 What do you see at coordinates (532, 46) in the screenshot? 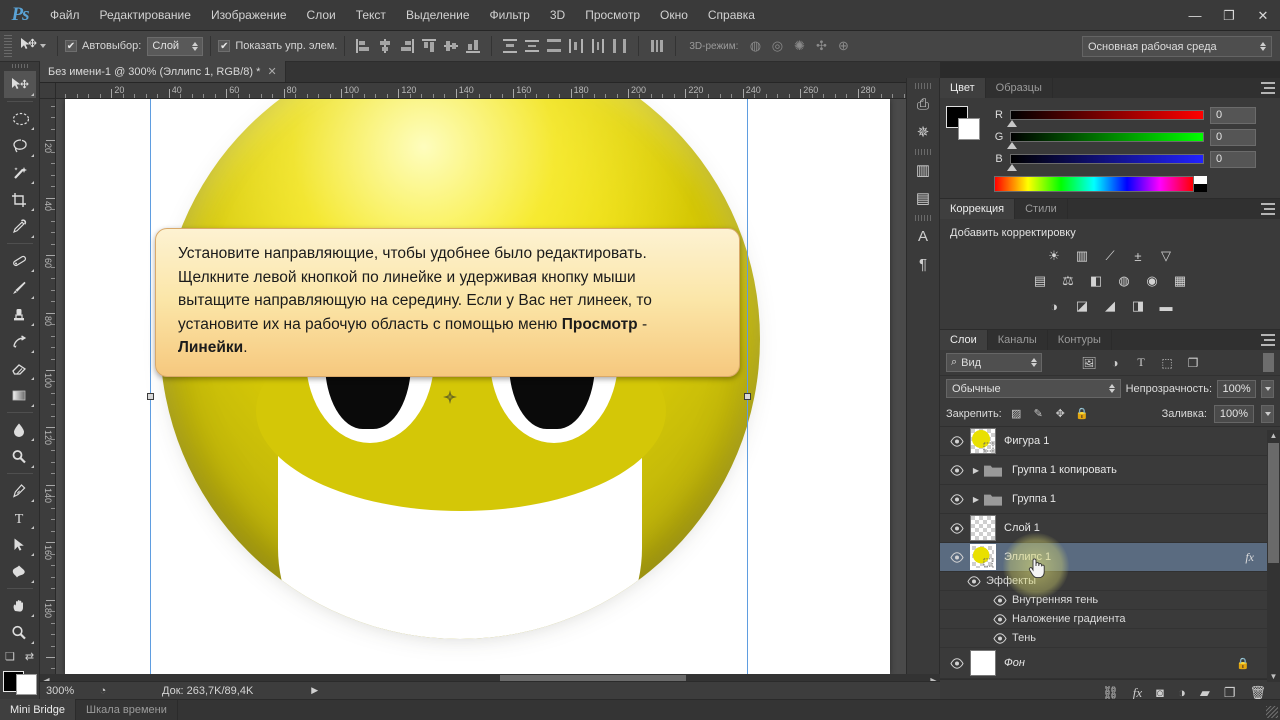
I see `distribute-vertical-center-icon` at bounding box center [532, 46].